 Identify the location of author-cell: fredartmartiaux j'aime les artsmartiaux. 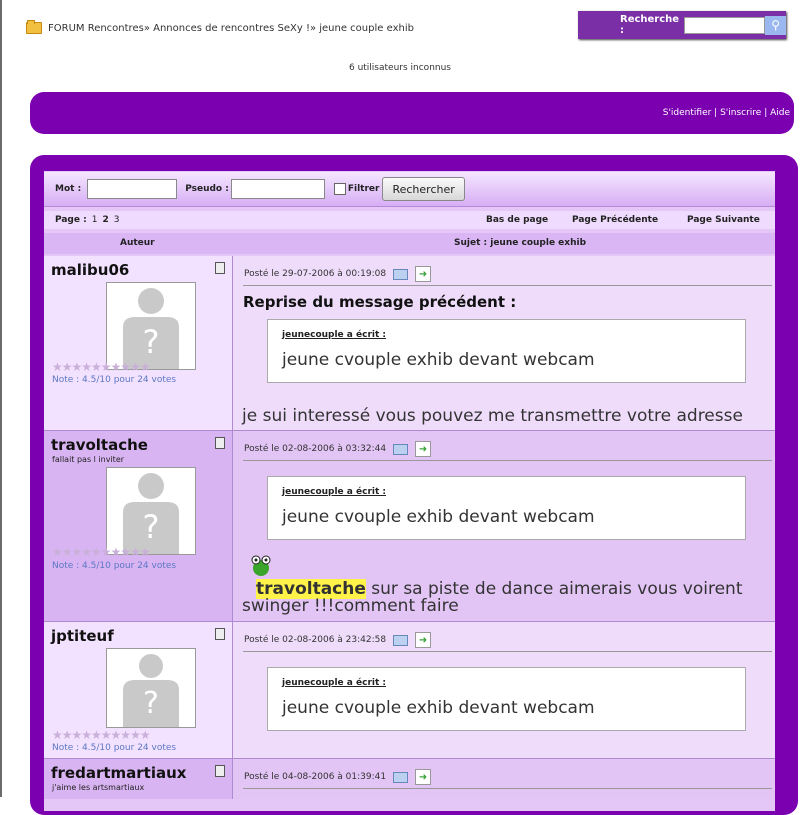
(138, 779).